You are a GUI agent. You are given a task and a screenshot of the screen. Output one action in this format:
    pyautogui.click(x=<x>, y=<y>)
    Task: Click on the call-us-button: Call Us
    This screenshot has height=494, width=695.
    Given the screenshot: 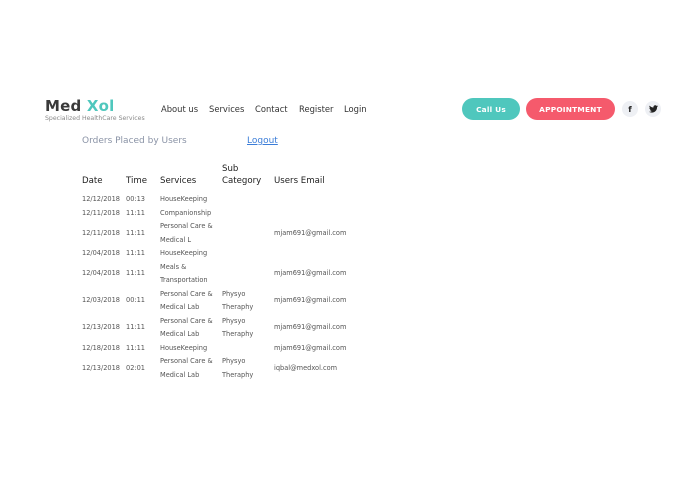 What is the action you would take?
    pyautogui.click(x=491, y=109)
    